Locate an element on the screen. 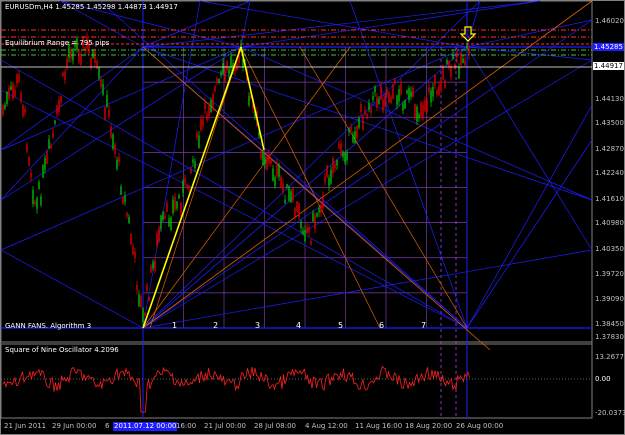 The image size is (625, 435). gann-number-2: 2 is located at coordinates (216, 325).